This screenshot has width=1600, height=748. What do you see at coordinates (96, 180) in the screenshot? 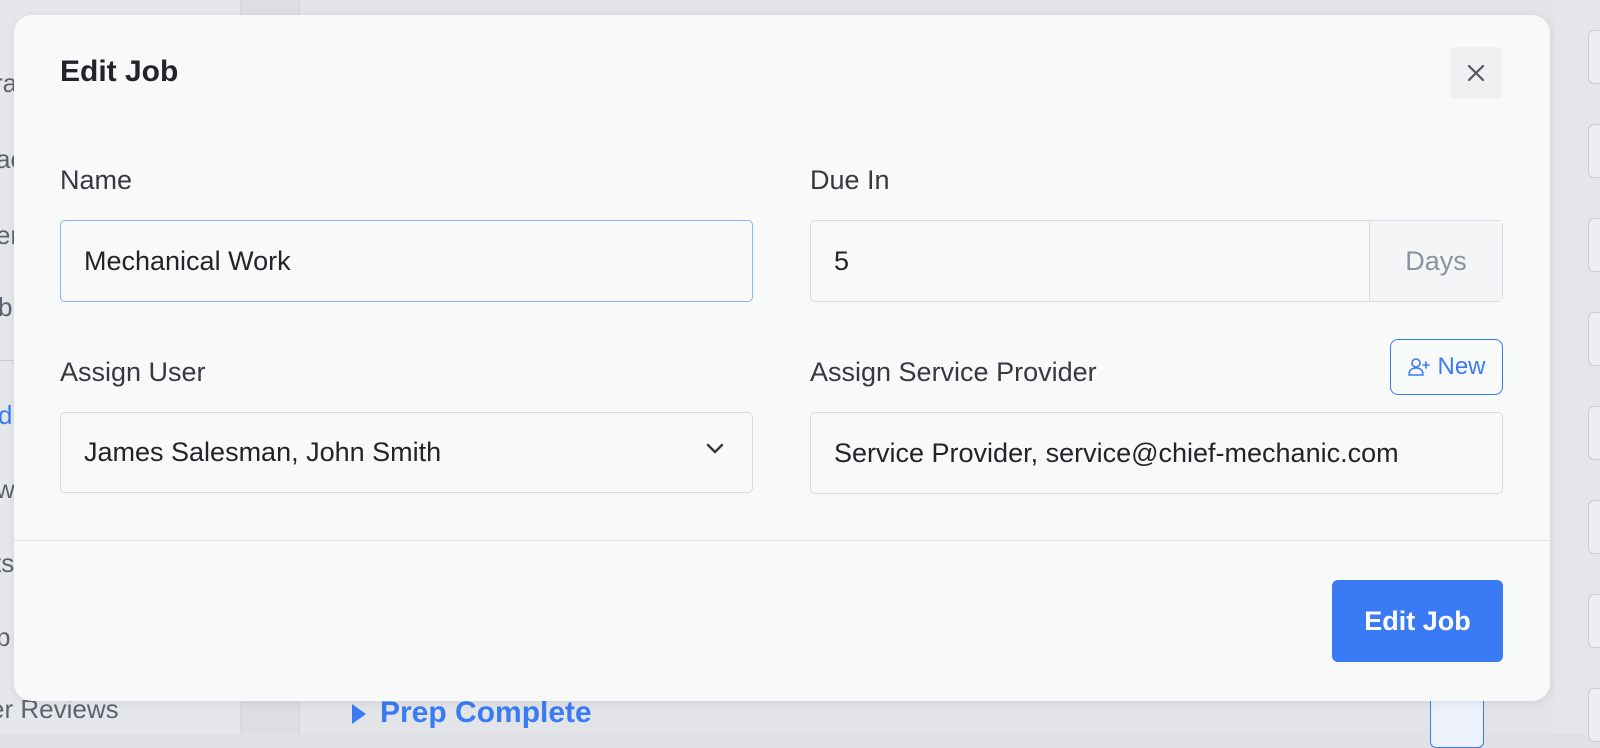
I see `name-label: Name` at bounding box center [96, 180].